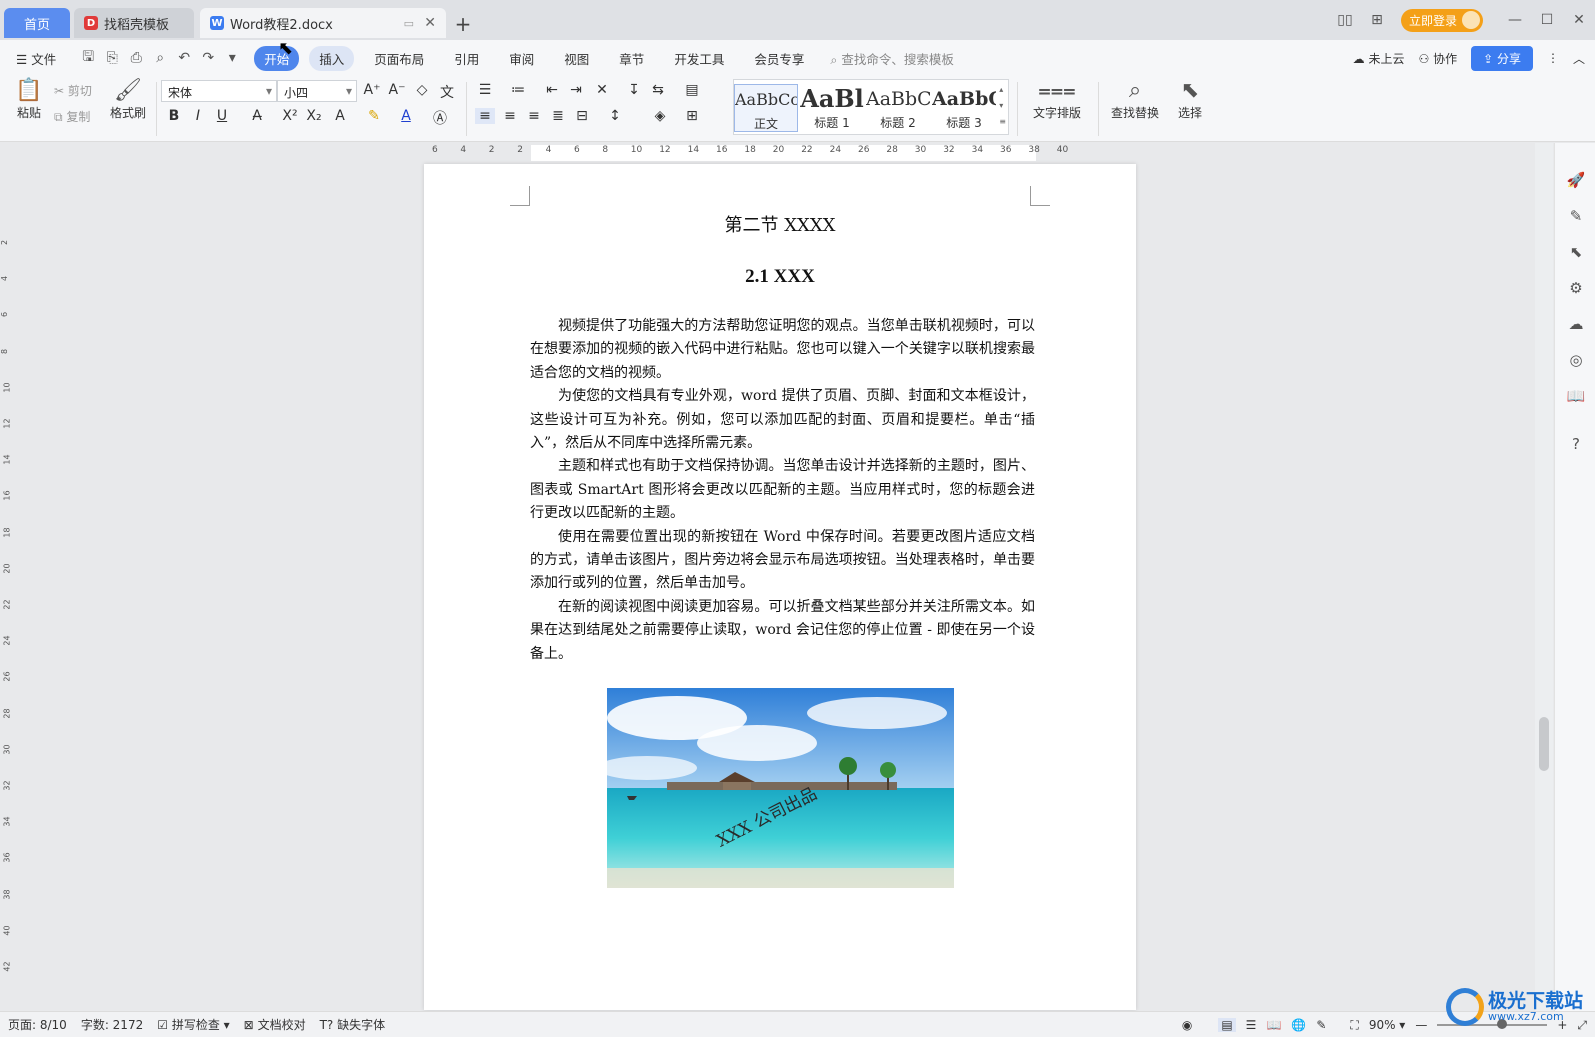 Image resolution: width=1595 pixels, height=1037 pixels. I want to click on menu-insert: 插入, so click(332, 58).